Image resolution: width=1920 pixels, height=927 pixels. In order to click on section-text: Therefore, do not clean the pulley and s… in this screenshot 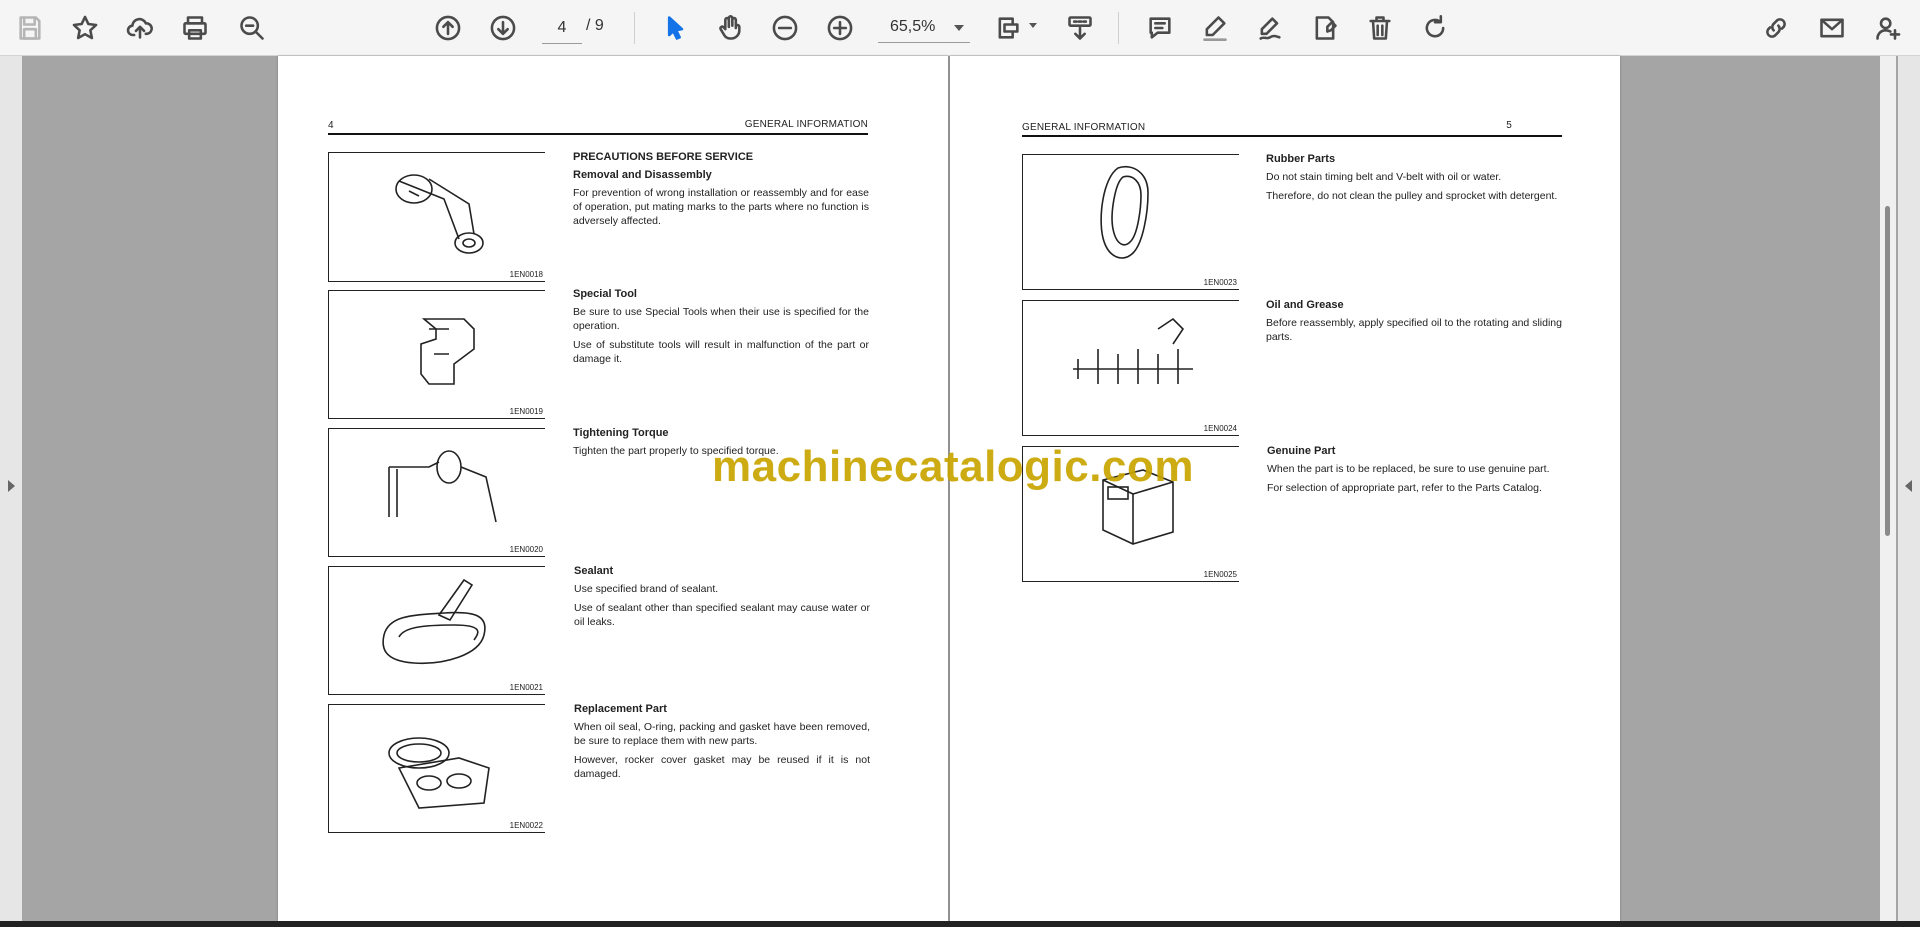, I will do `click(1412, 196)`.